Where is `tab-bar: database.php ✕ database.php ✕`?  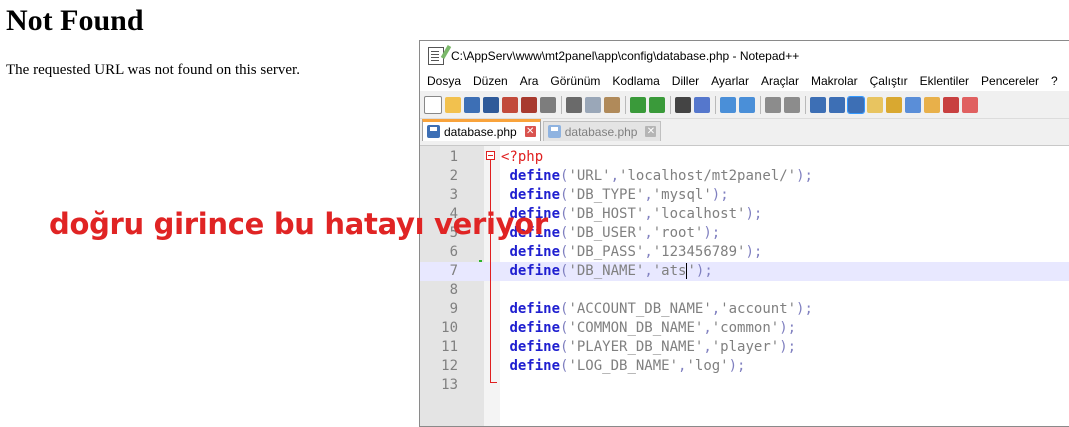
tab-bar: database.php ✕ database.php ✕ is located at coordinates (744, 130).